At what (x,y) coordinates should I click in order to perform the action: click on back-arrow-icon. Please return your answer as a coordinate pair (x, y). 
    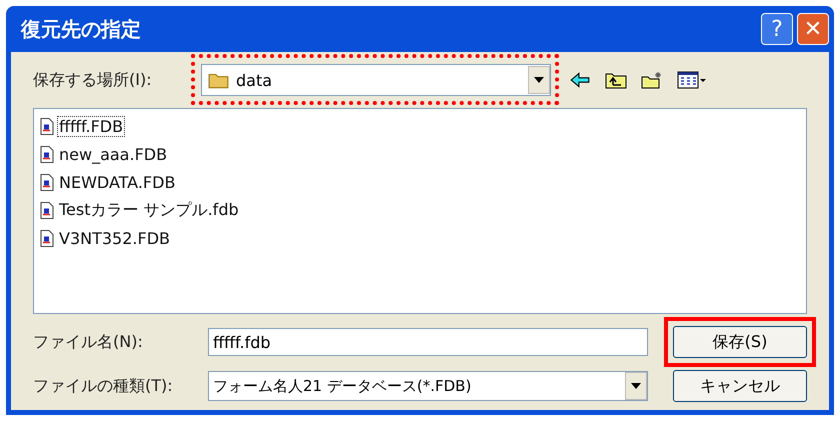
    Looking at the image, I should click on (580, 80).